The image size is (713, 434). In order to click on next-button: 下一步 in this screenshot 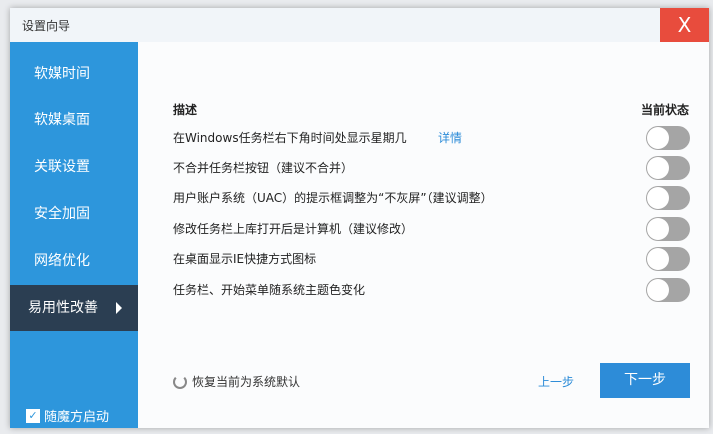, I will do `click(645, 380)`.